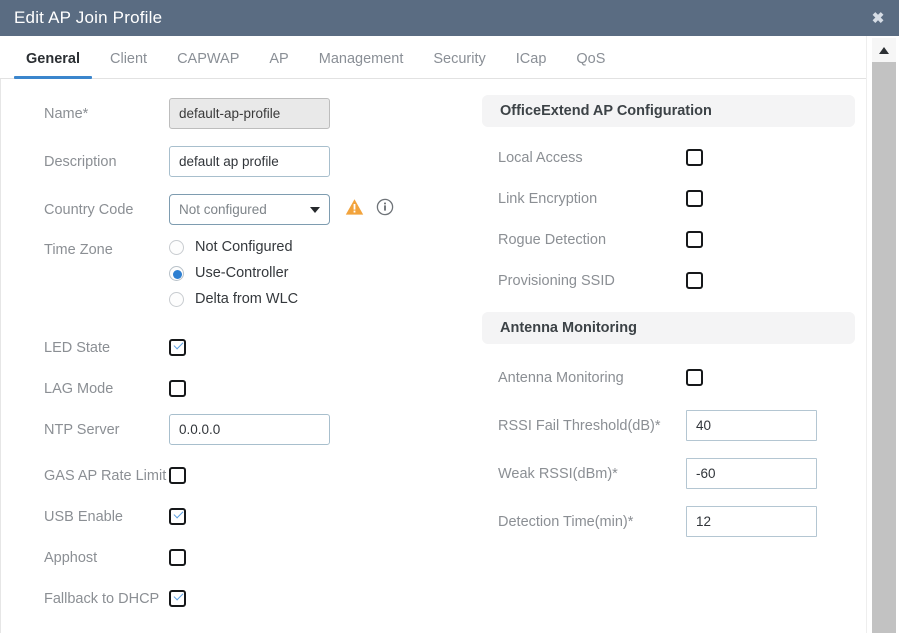  Describe the element at coordinates (668, 473) in the screenshot. I see `row-weak-rssi: Weak RSSI(dBm)* -60` at that location.